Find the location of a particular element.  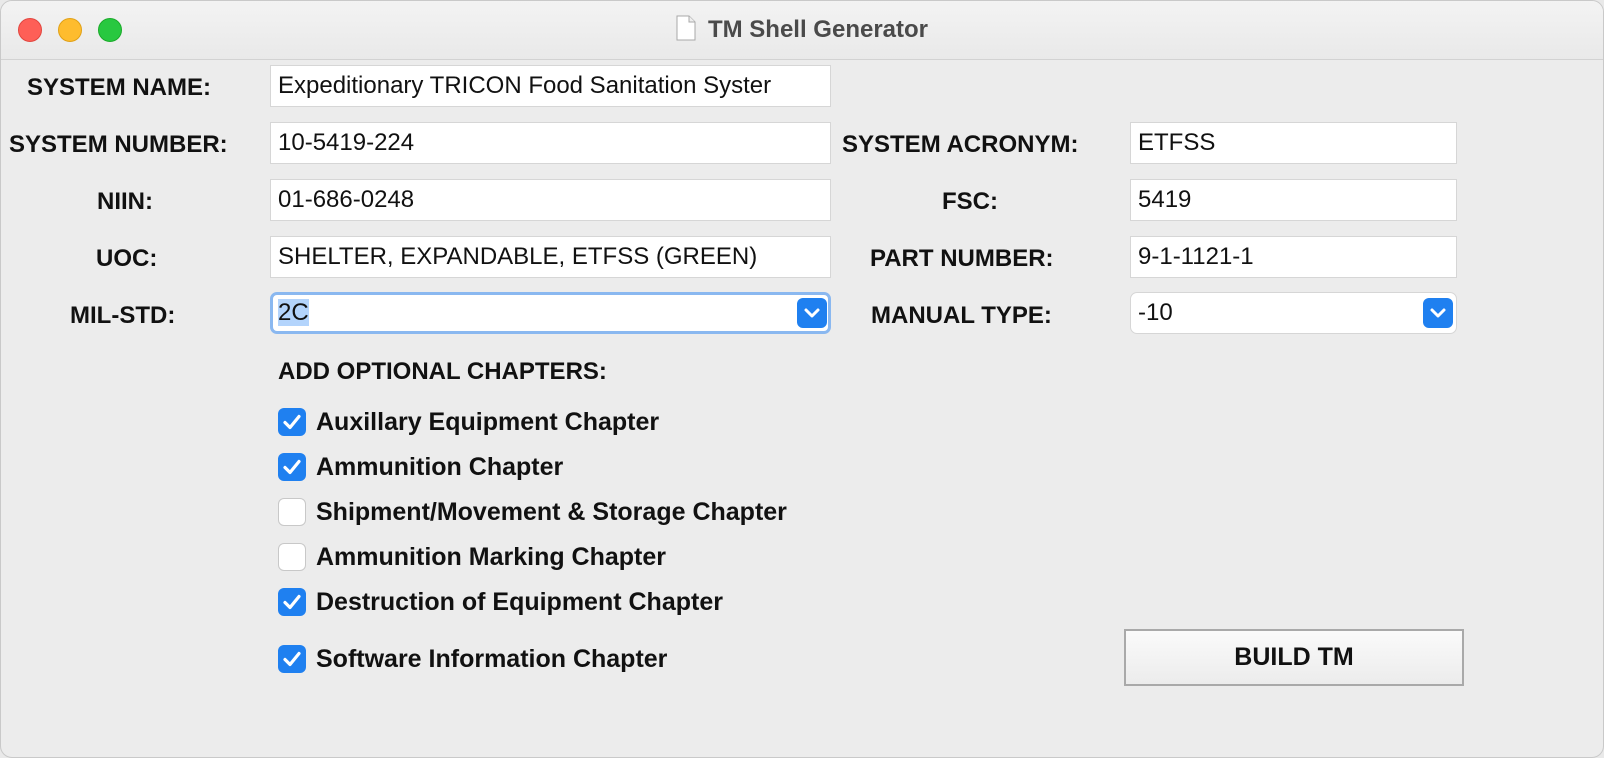

checkbox-label: Ammunition Marking Chapter is located at coordinates (491, 557).